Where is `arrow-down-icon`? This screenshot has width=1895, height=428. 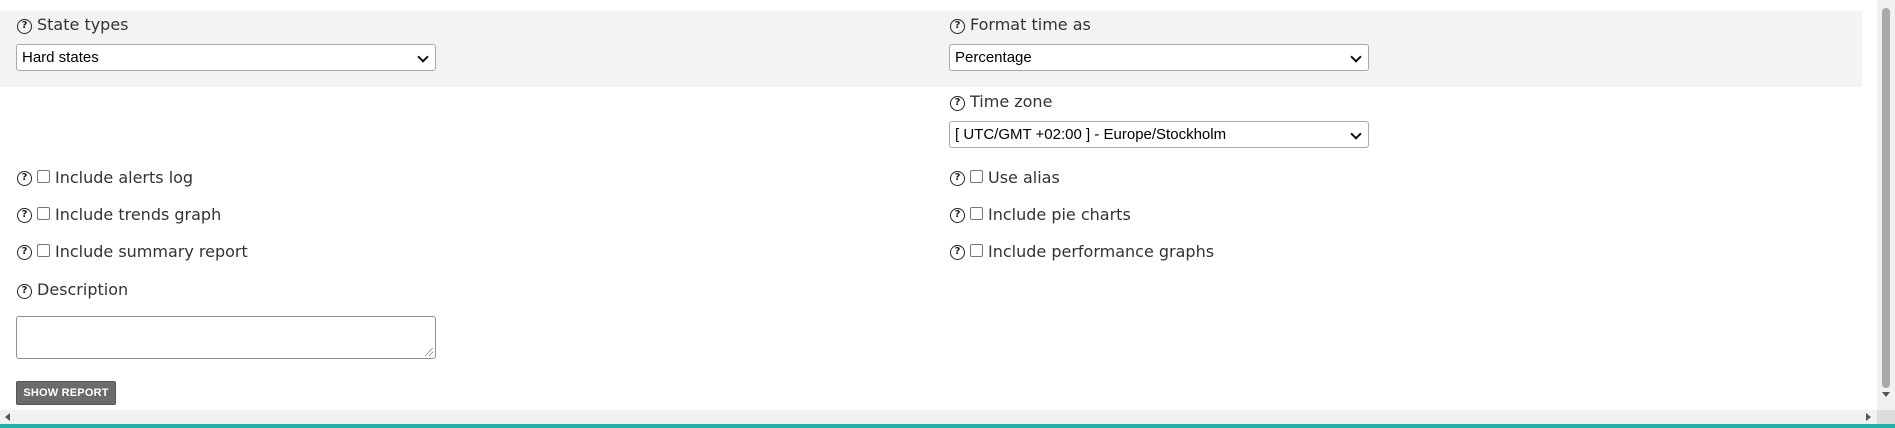 arrow-down-icon is located at coordinates (1886, 394).